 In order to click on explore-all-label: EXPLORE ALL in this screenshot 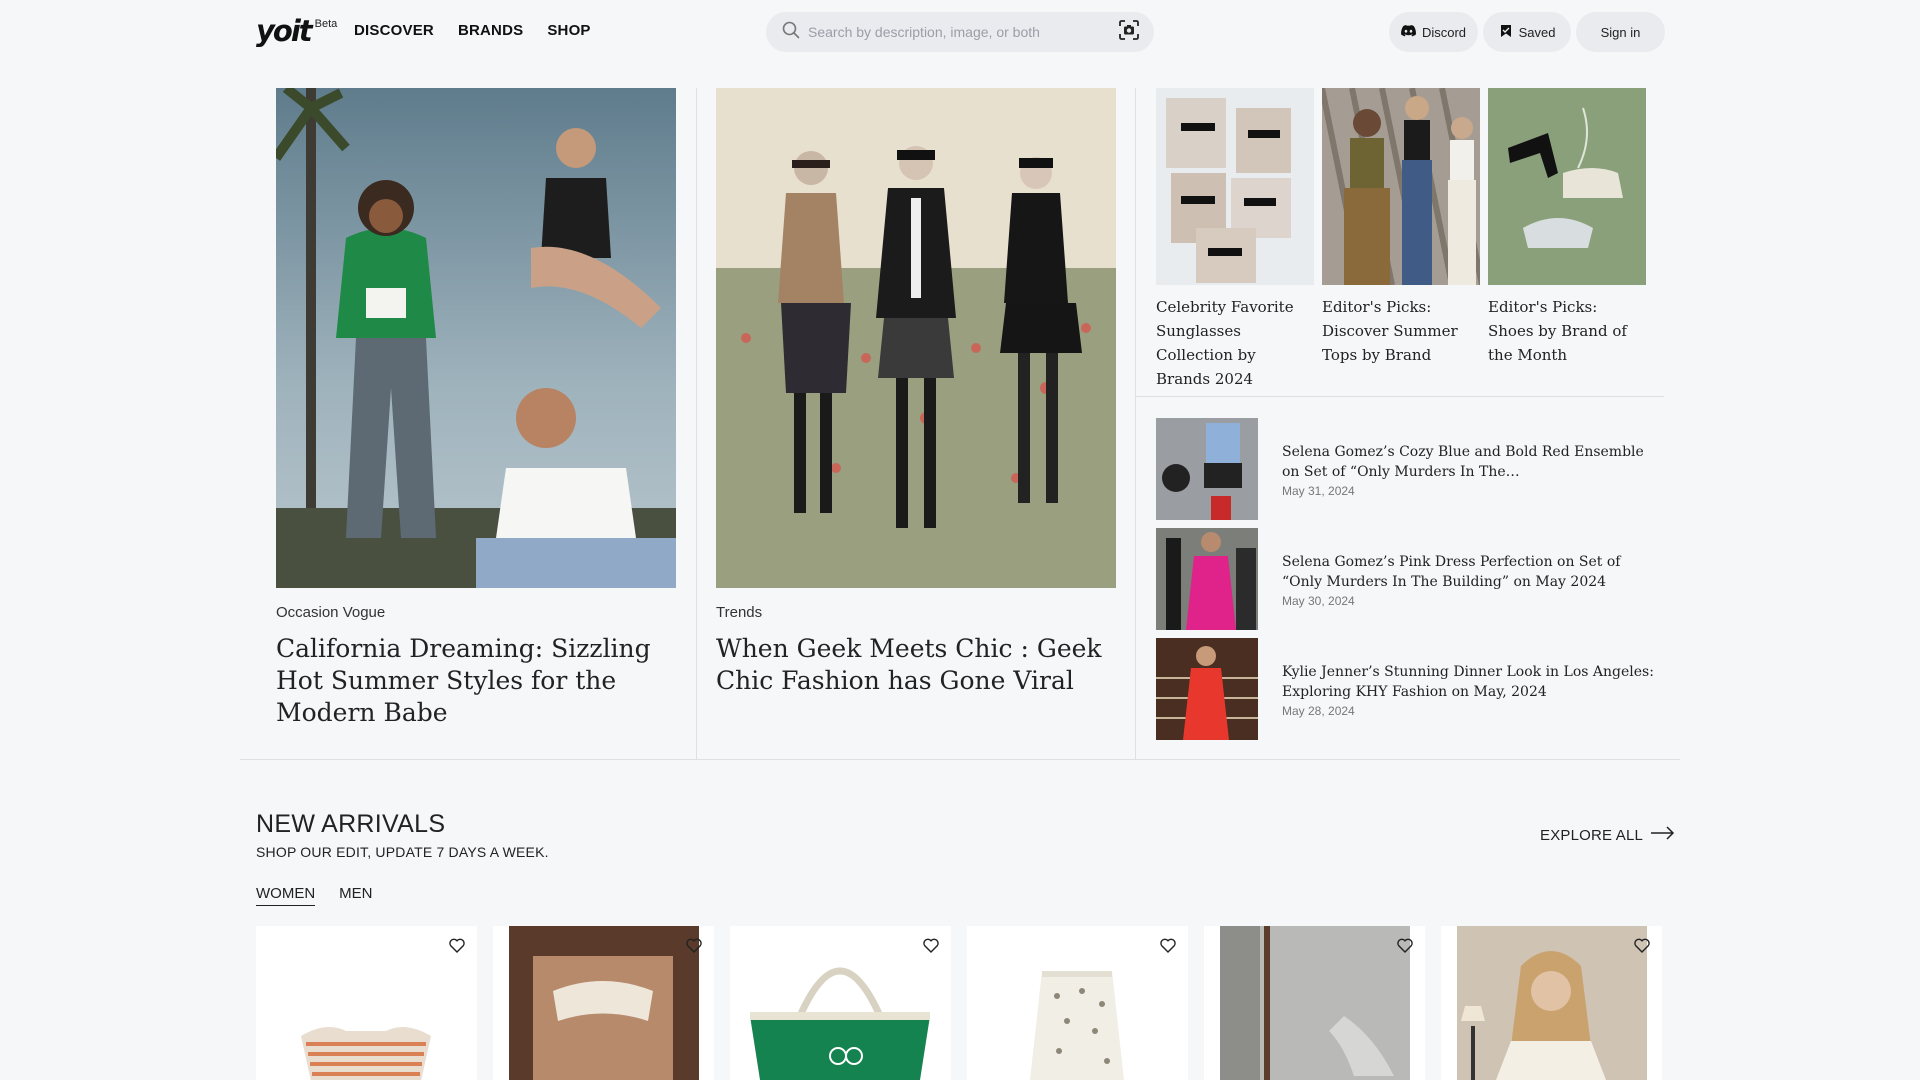, I will do `click(1592, 835)`.